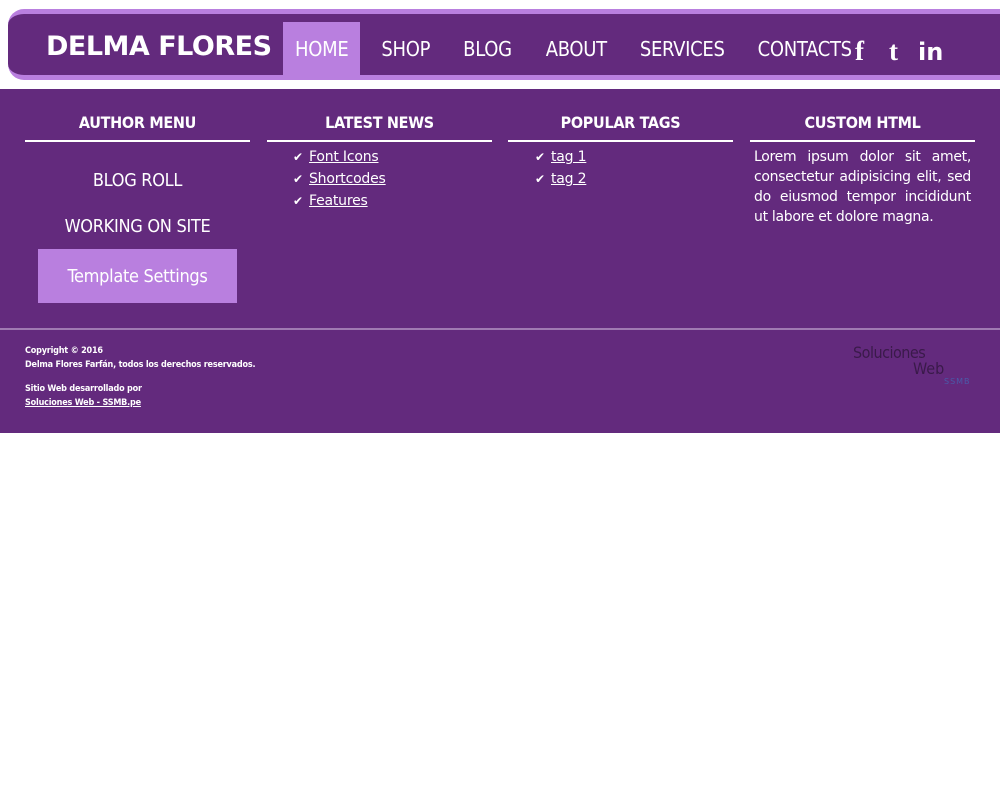  I want to click on template-settings-button: Template Settings, so click(137, 276).